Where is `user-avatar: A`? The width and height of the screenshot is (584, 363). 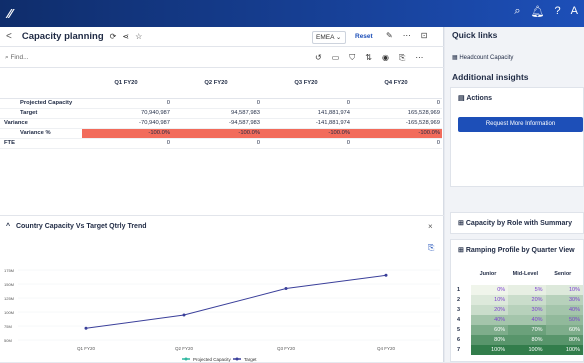
user-avatar: A is located at coordinates (574, 11).